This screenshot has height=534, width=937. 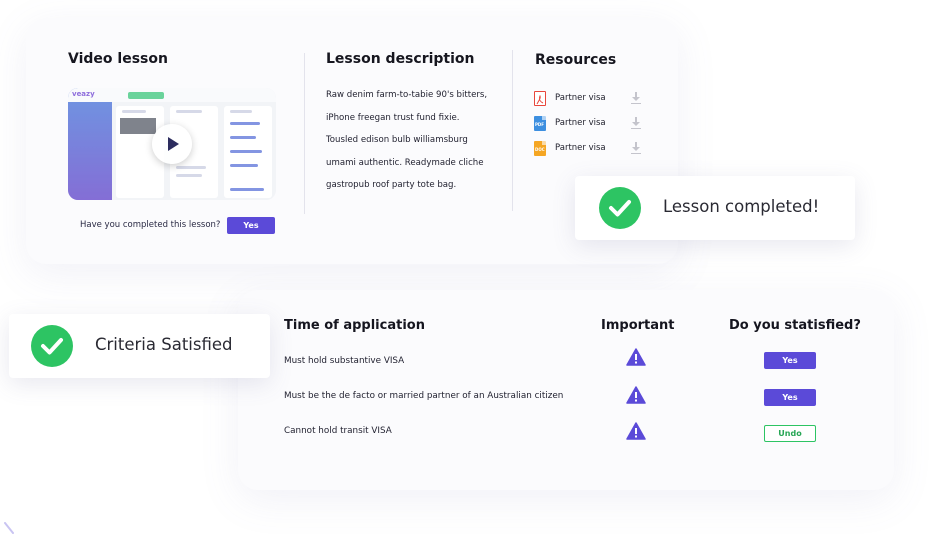 What do you see at coordinates (150, 225) in the screenshot?
I see `lesson-question: Have you completed this lesson?` at bounding box center [150, 225].